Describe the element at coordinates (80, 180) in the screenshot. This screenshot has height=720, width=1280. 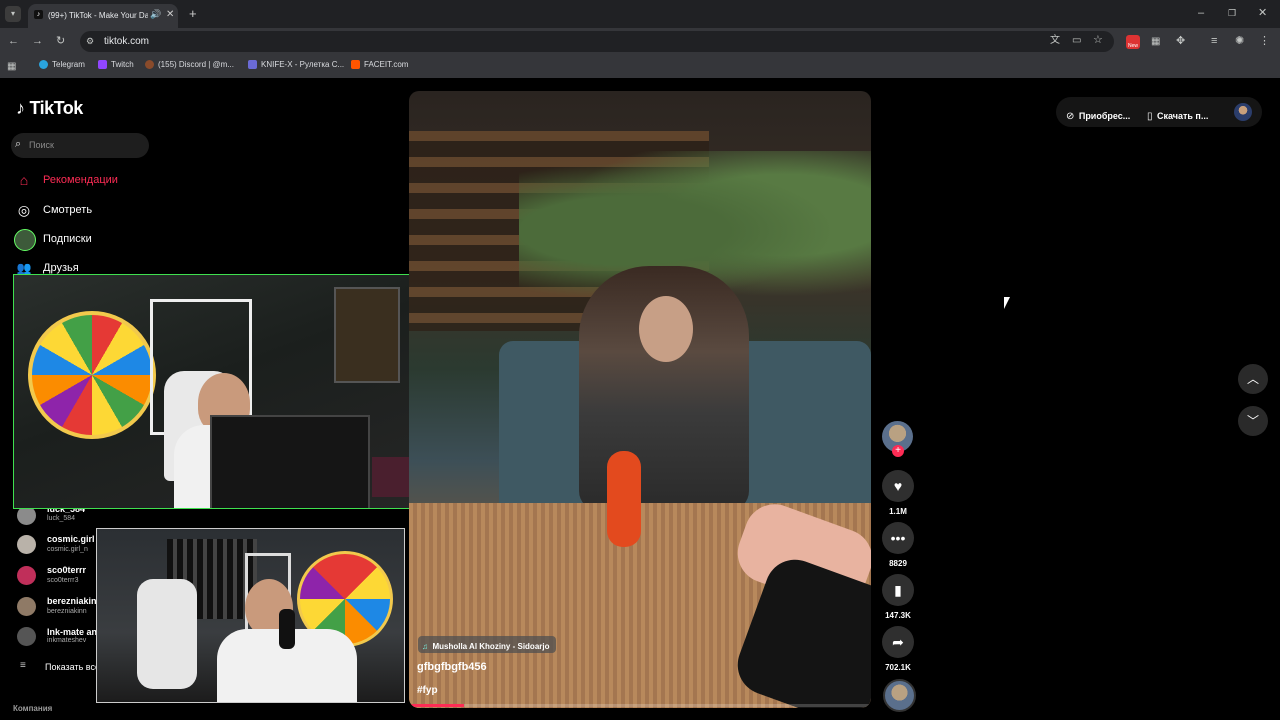
I see `nav-recommendations: Рекомендации` at that location.